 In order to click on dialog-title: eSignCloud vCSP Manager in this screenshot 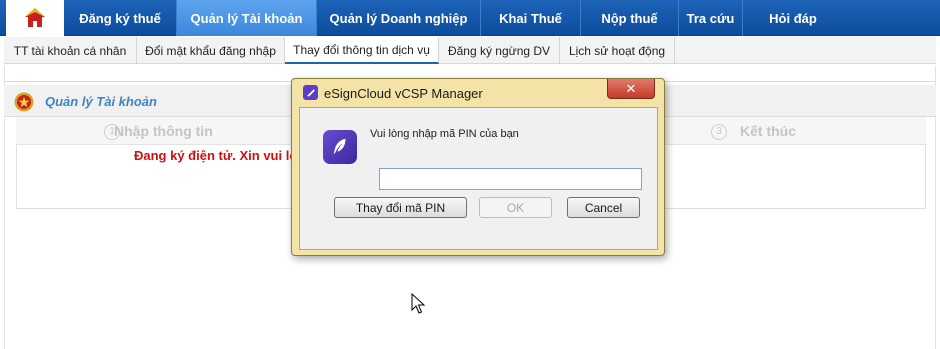, I will do `click(403, 93)`.